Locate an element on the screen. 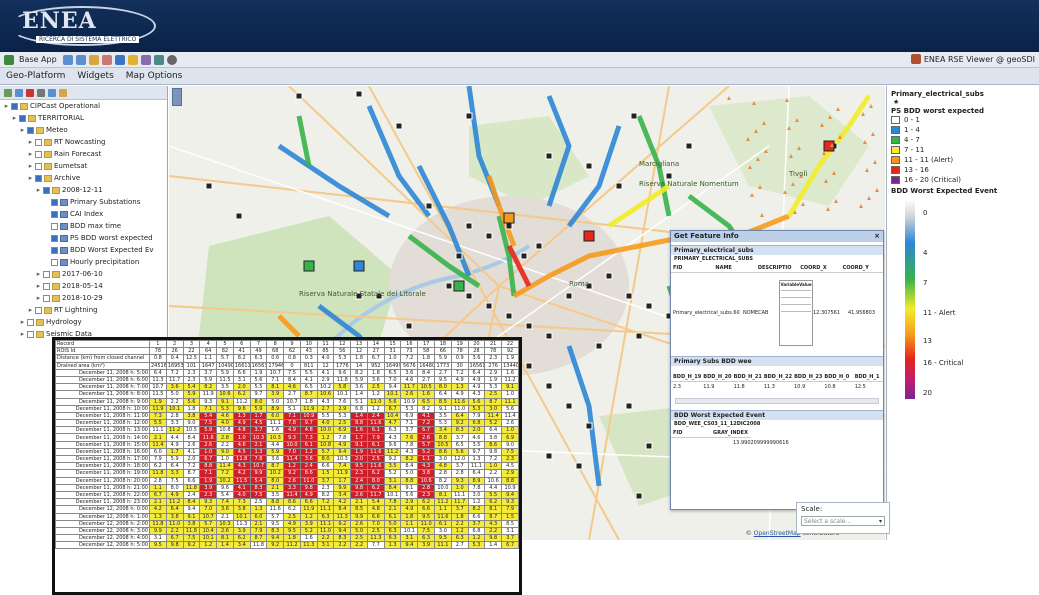 This screenshot has width=1039, height=595. tree-node: ▸ RT Nowcasting is located at coordinates (83, 142).